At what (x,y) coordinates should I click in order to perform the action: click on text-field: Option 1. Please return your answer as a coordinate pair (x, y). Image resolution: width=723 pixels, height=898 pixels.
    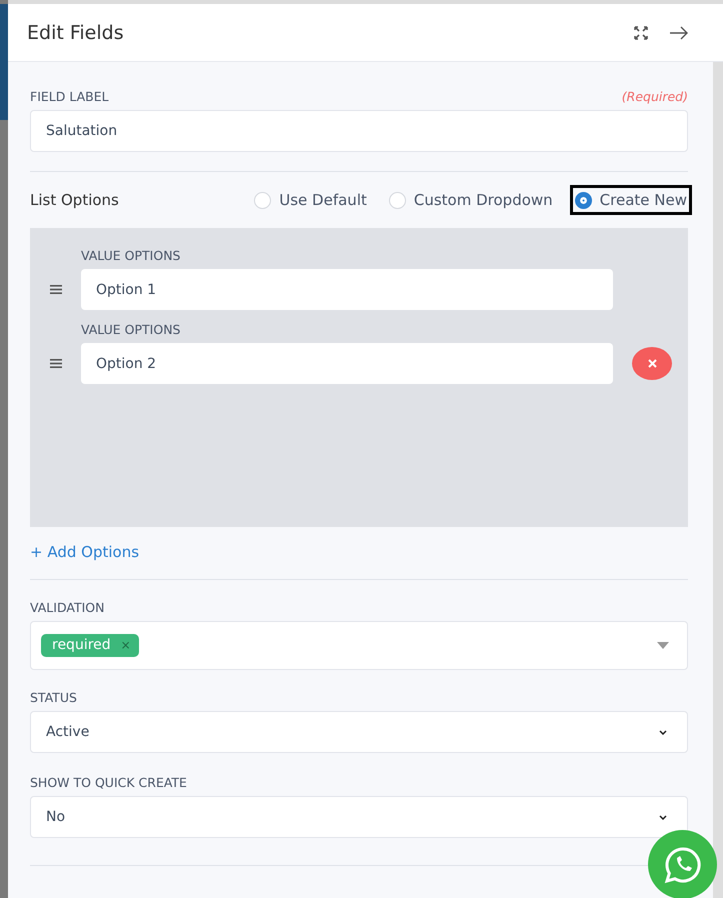
    Looking at the image, I should click on (347, 289).